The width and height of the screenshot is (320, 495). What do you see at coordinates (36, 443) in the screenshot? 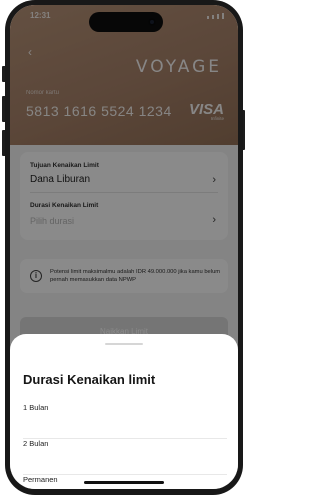
I see `option-label: 2 Bulan` at bounding box center [36, 443].